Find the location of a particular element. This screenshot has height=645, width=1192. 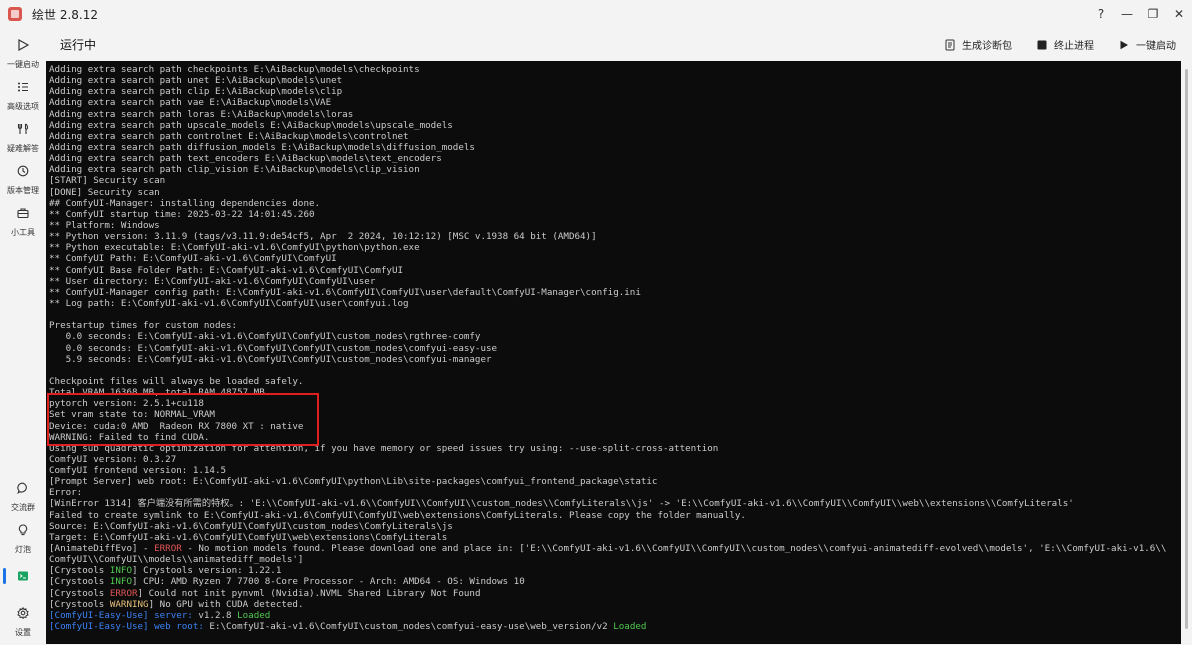

sidebar-item-version-management: 版本管理 is located at coordinates (23, 183).